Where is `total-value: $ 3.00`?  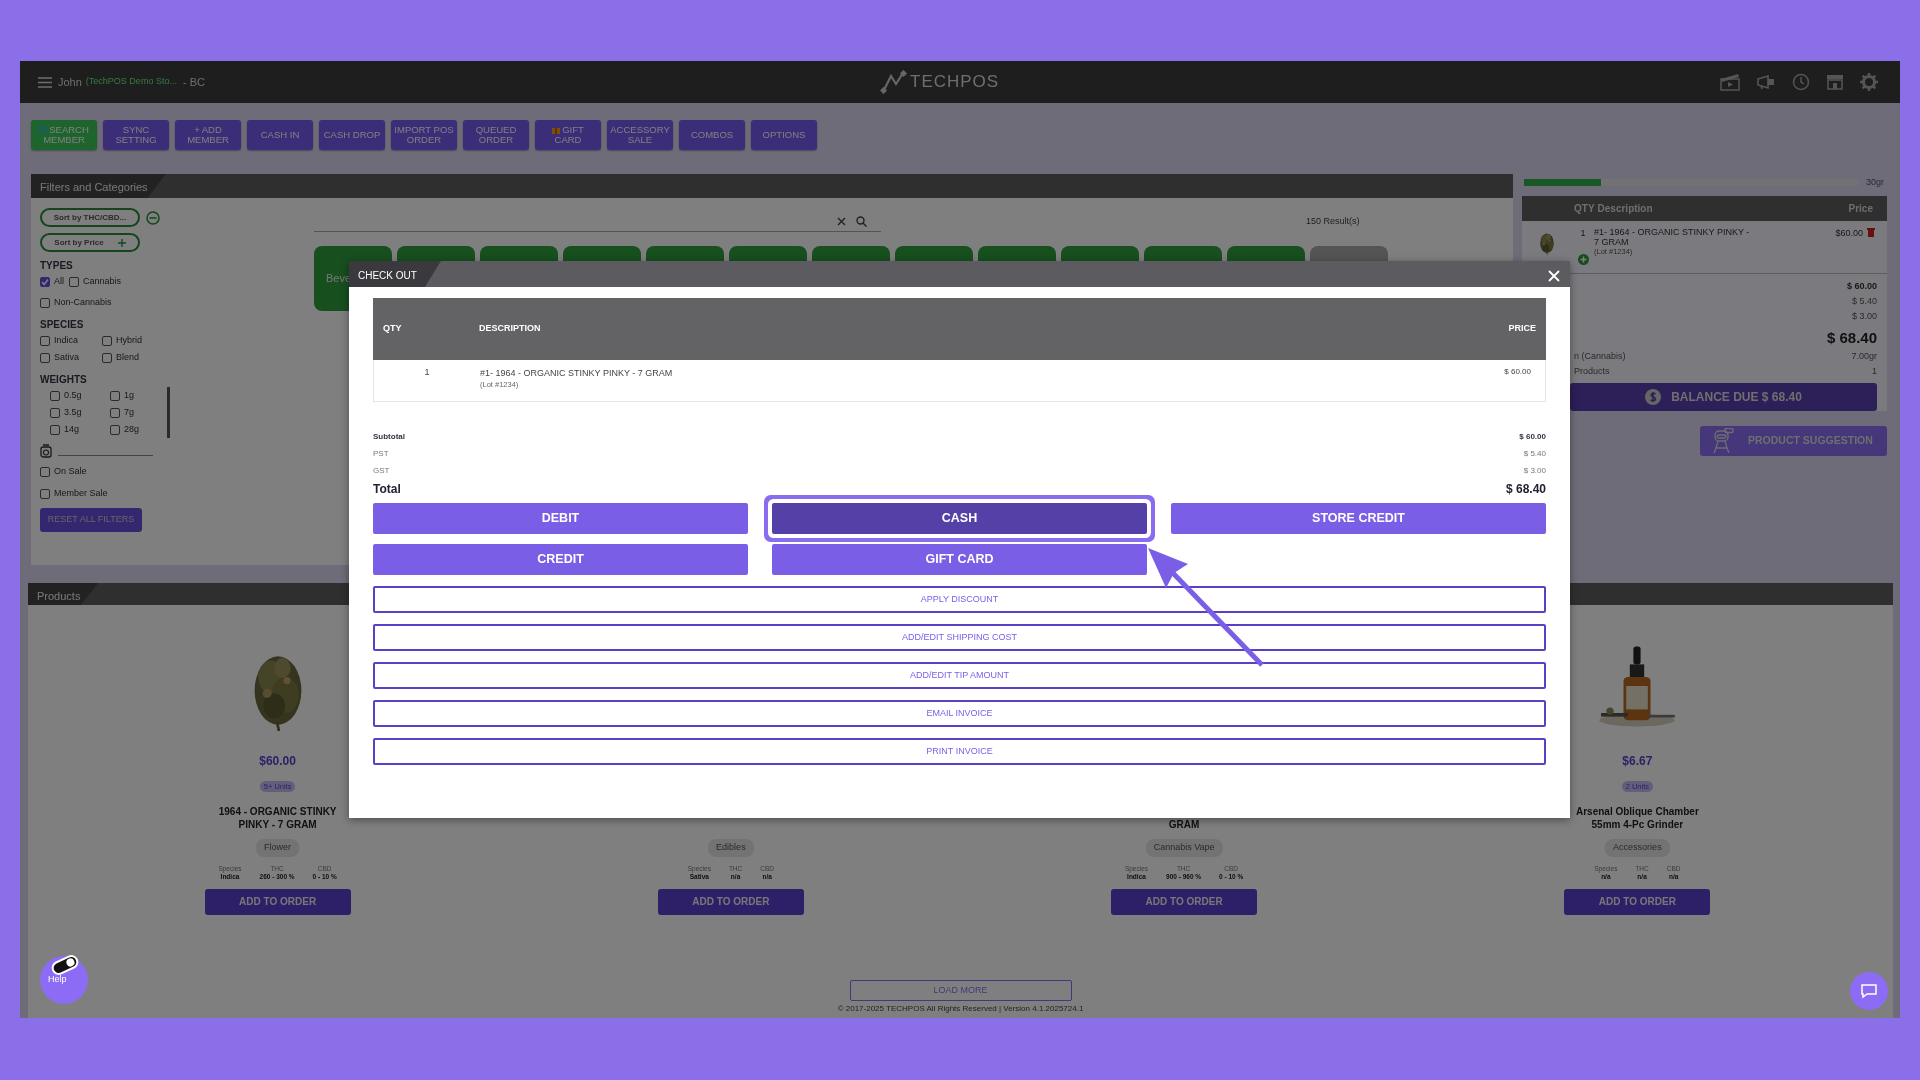
total-value: $ 3.00 is located at coordinates (1534, 471).